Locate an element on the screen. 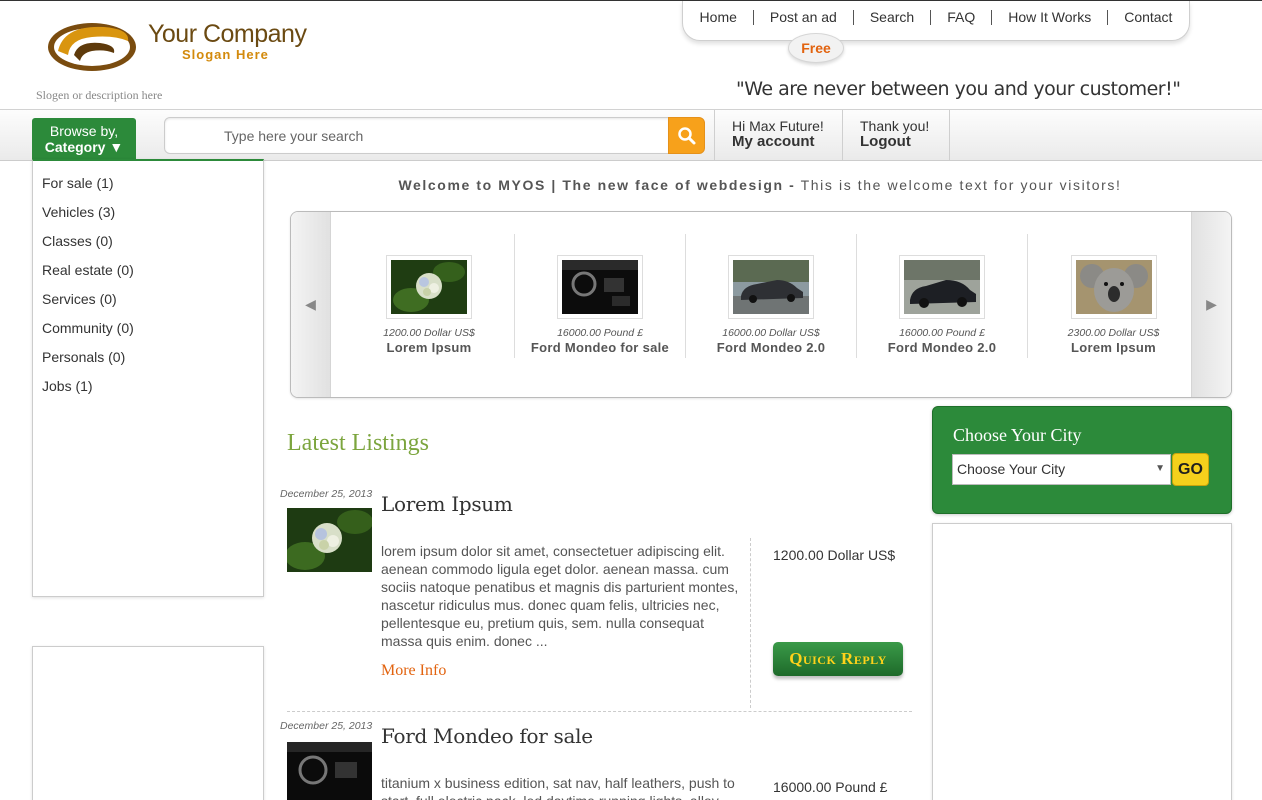  company-logo is located at coordinates (94, 43).